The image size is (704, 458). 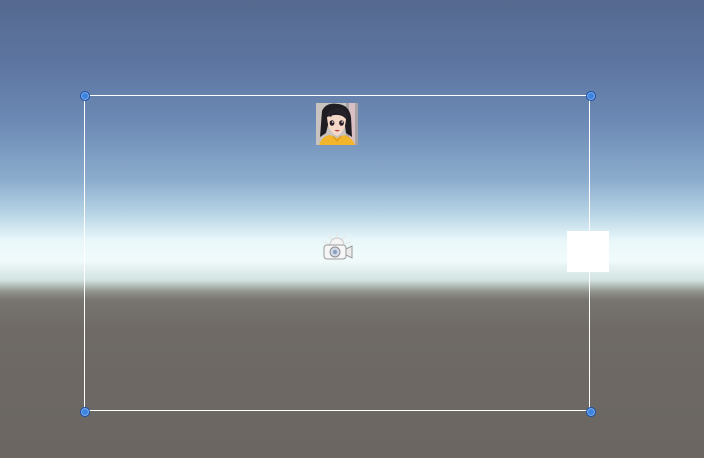 I want to click on anime-girl-sprite, so click(x=337, y=124).